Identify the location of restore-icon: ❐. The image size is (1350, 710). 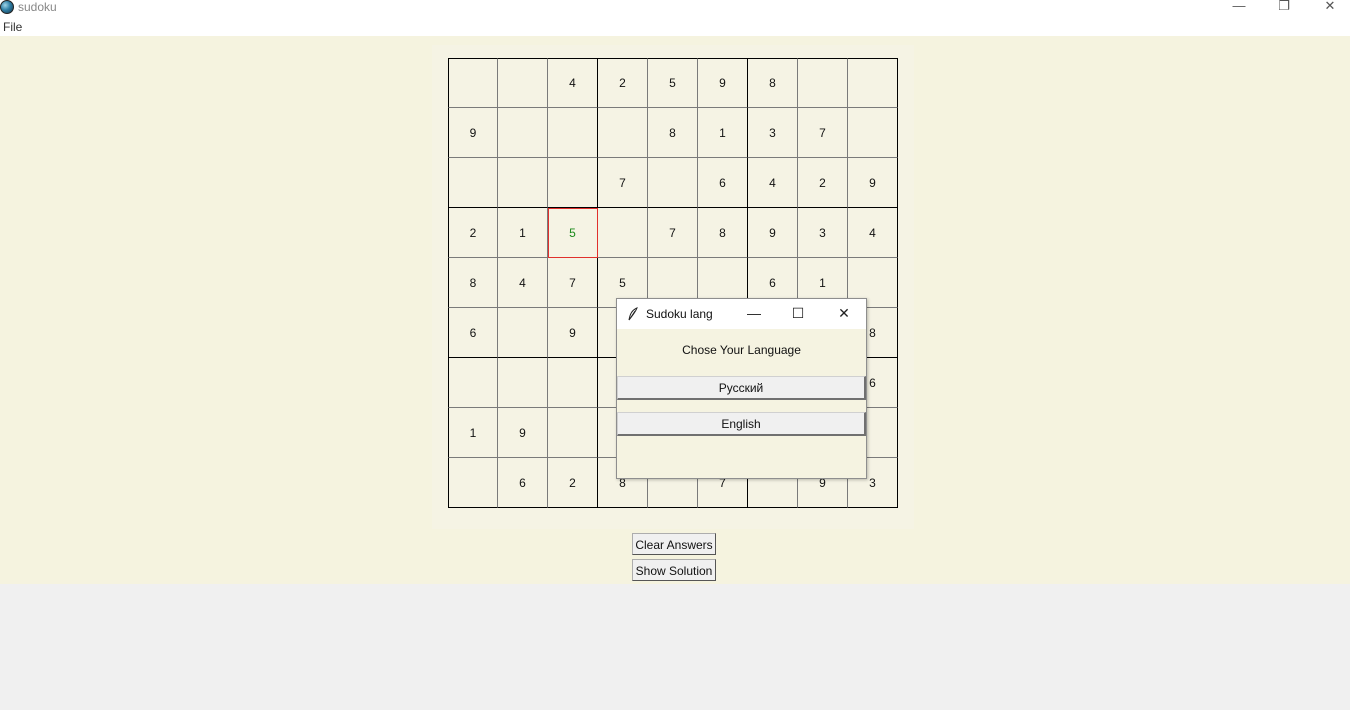
(1284, 7).